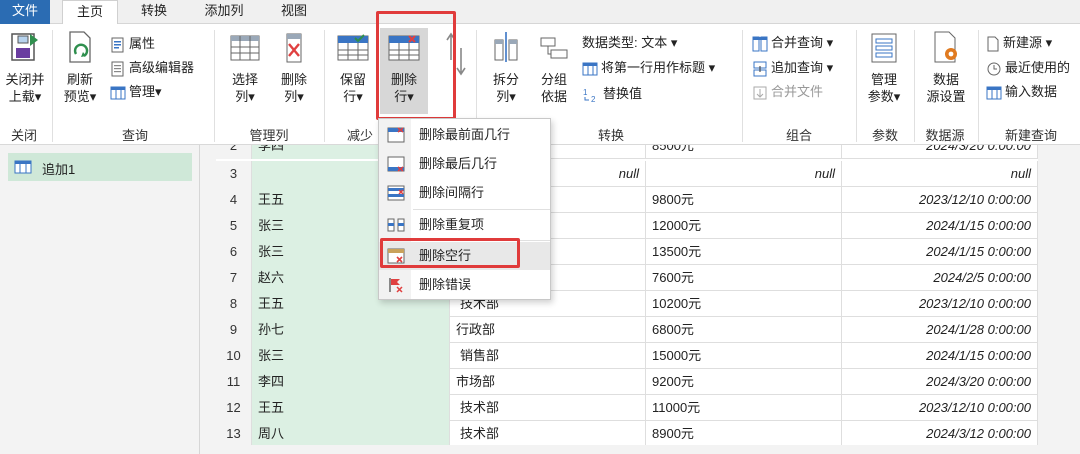 The width and height of the screenshot is (1080, 454). I want to click on close-and-load-icon, so click(24, 47).